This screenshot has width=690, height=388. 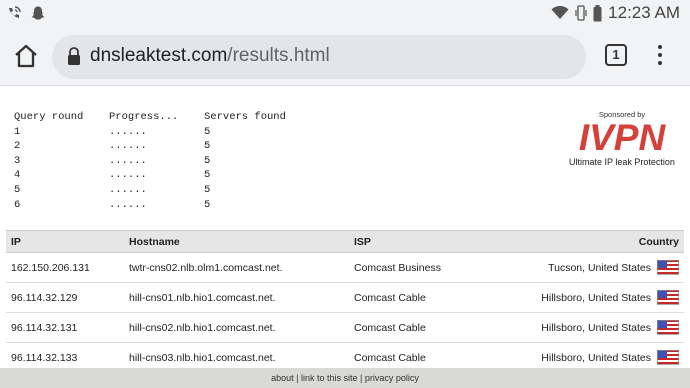 What do you see at coordinates (17, 160) in the screenshot?
I see `query-round-cell: 3` at bounding box center [17, 160].